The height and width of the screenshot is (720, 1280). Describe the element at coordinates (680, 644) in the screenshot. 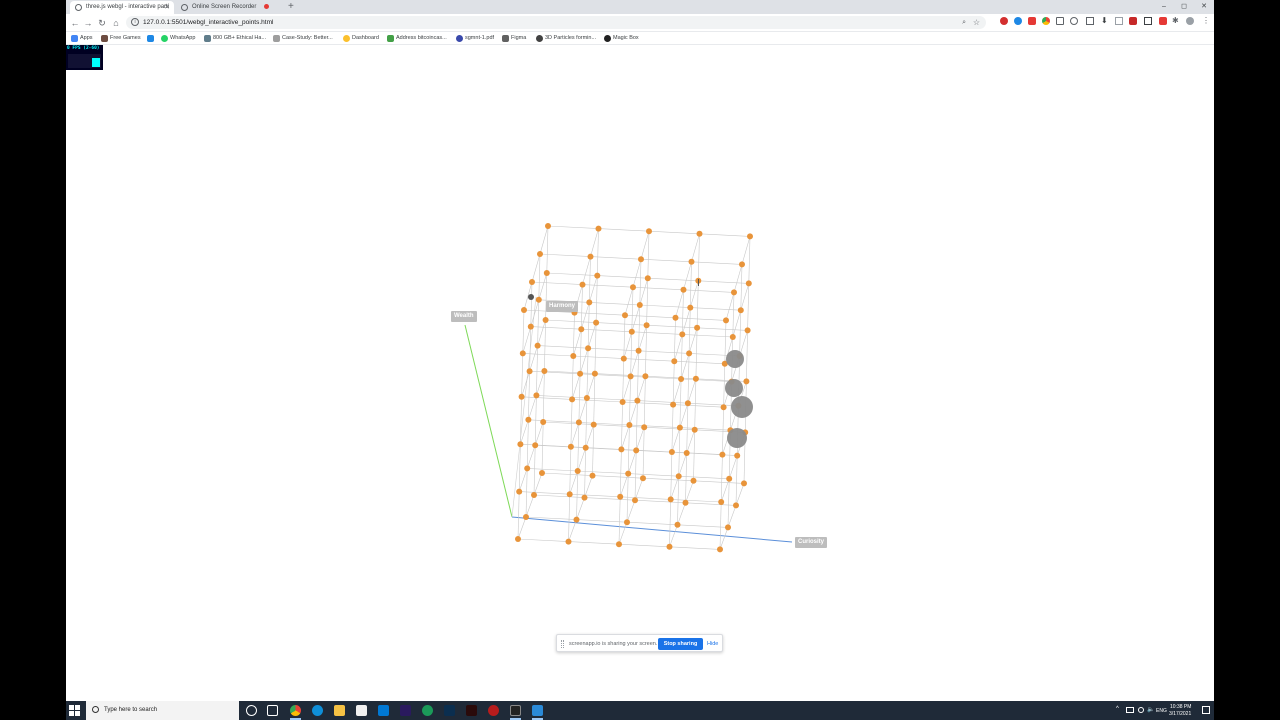

I see `stop-sharing-button: Stop sharing` at that location.